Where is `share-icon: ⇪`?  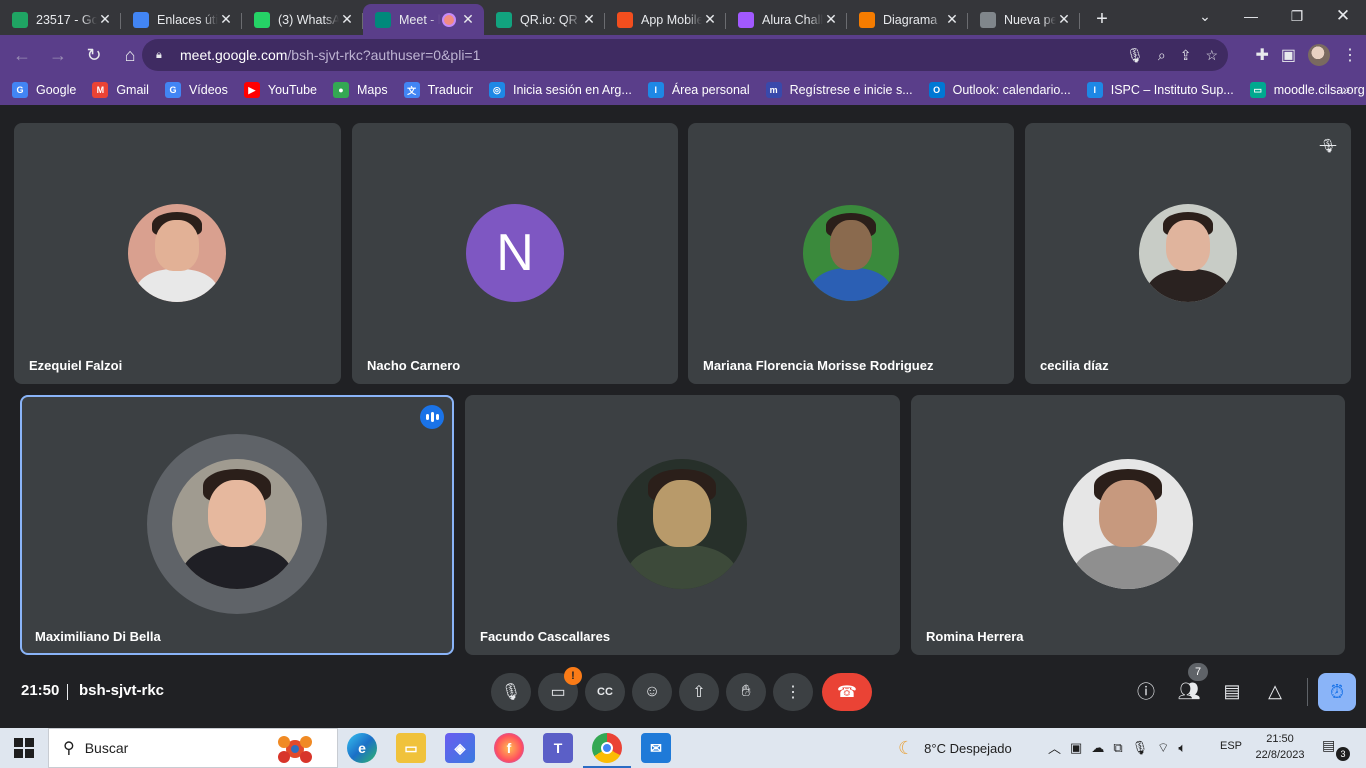
share-icon: ⇪ is located at coordinates (1186, 55).